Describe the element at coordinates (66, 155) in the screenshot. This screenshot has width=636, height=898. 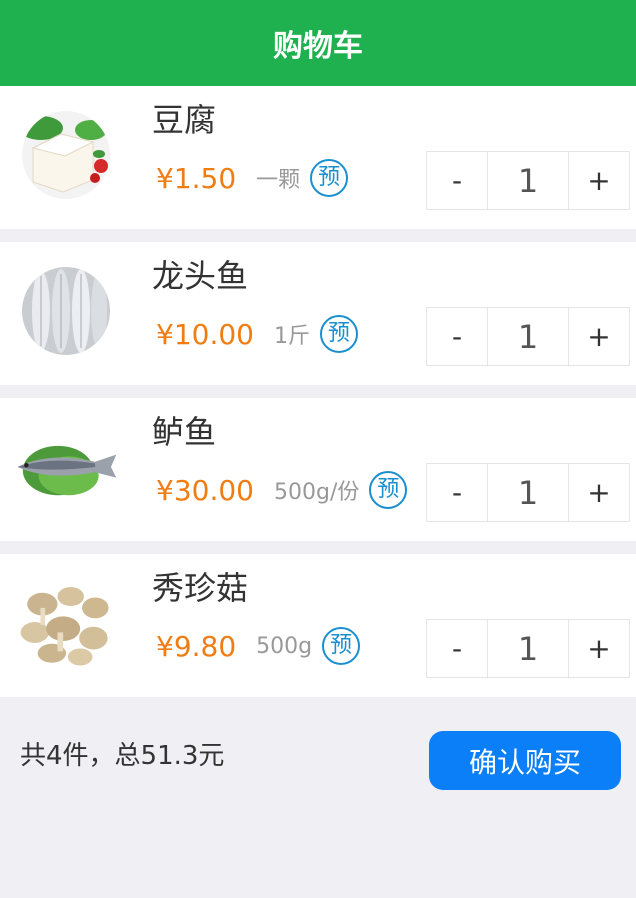
I see `tofu-image` at that location.